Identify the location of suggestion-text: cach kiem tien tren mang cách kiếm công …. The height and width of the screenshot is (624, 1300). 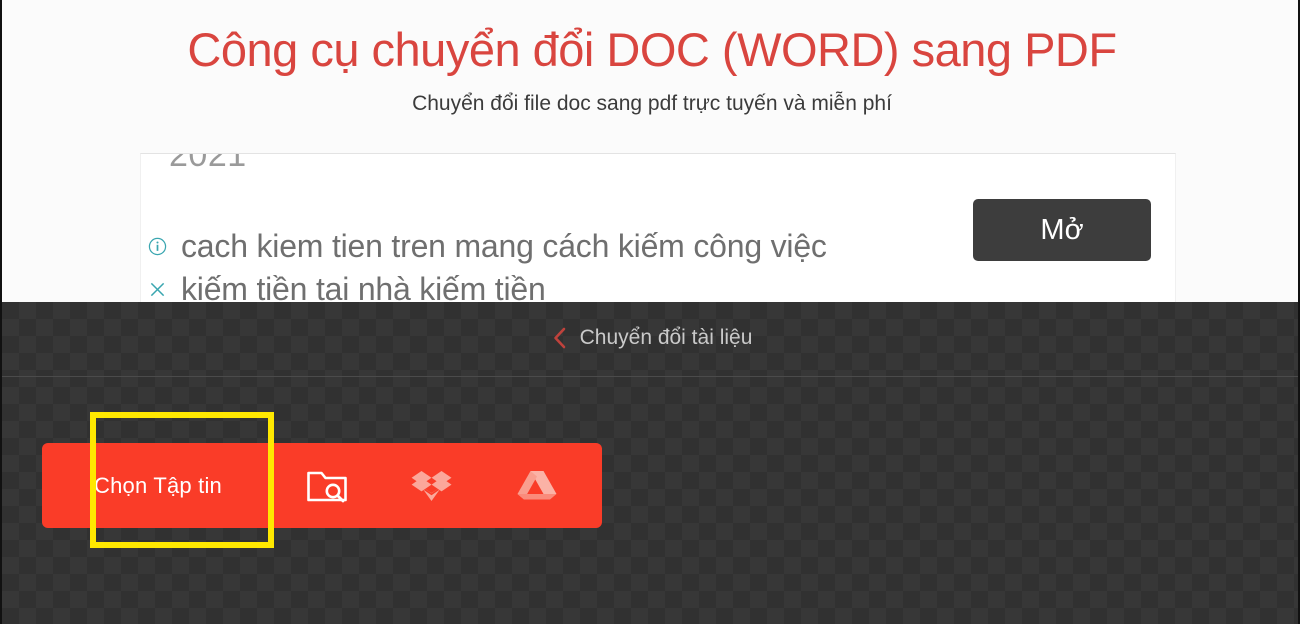
(504, 246).